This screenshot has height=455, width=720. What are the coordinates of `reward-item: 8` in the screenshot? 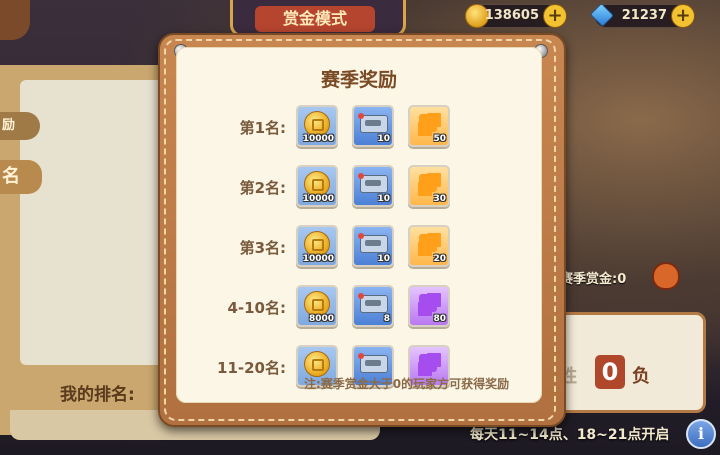 It's located at (373, 306).